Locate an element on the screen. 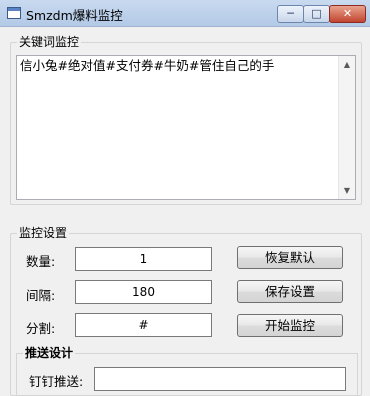 The width and height of the screenshot is (370, 396). scroll-up-arrow-icon: ▲ is located at coordinates (347, 64).